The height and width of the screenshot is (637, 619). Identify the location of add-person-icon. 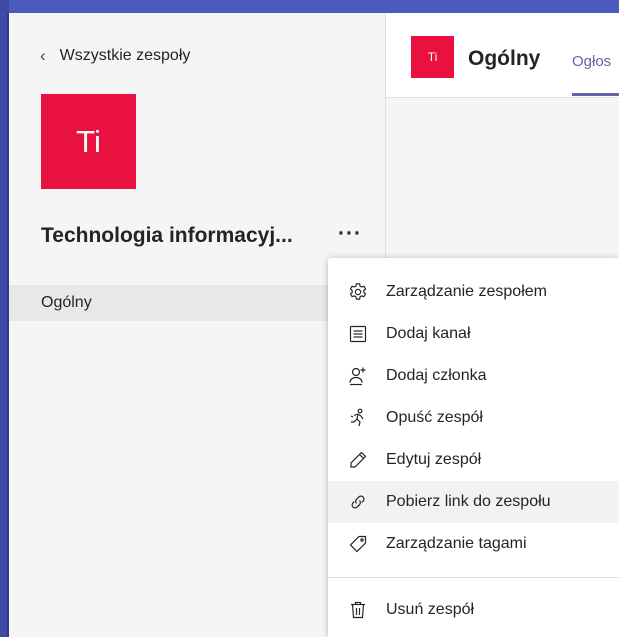
(357, 376).